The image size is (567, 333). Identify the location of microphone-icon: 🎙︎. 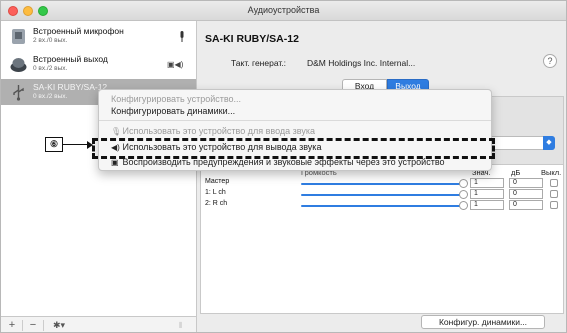
(116, 131).